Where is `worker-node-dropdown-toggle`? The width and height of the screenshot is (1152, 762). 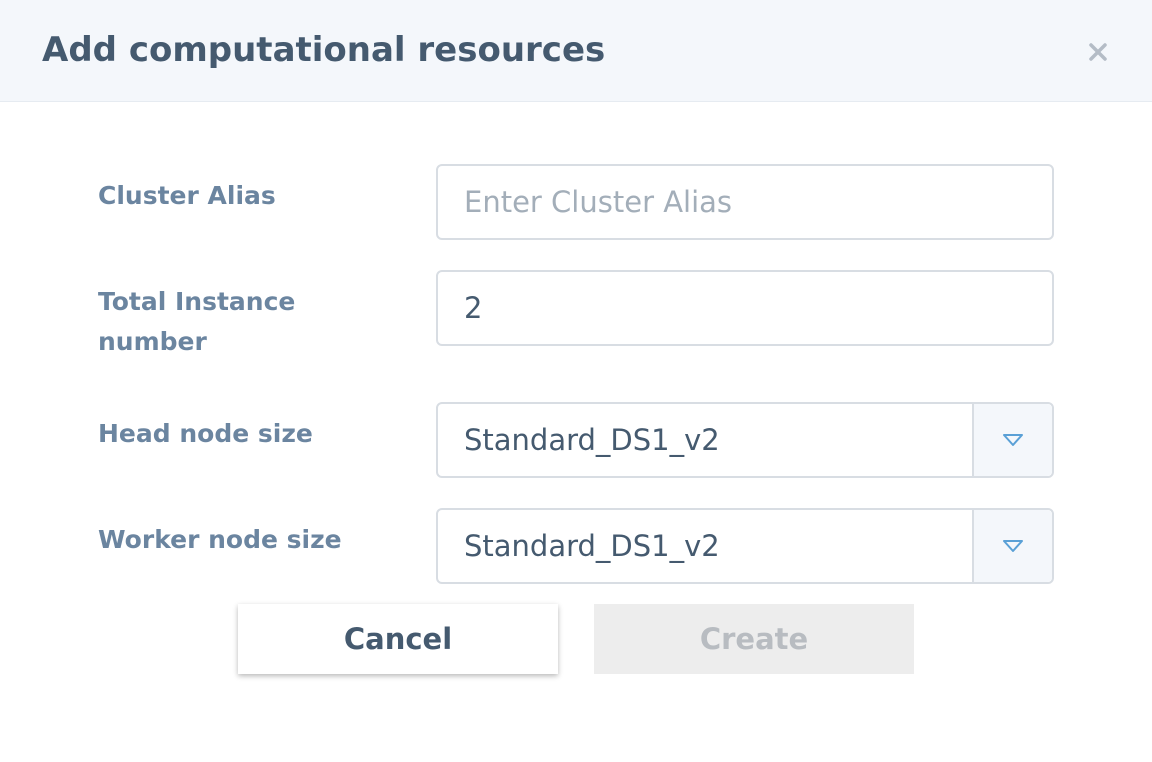
worker-node-dropdown-toggle is located at coordinates (1012, 546).